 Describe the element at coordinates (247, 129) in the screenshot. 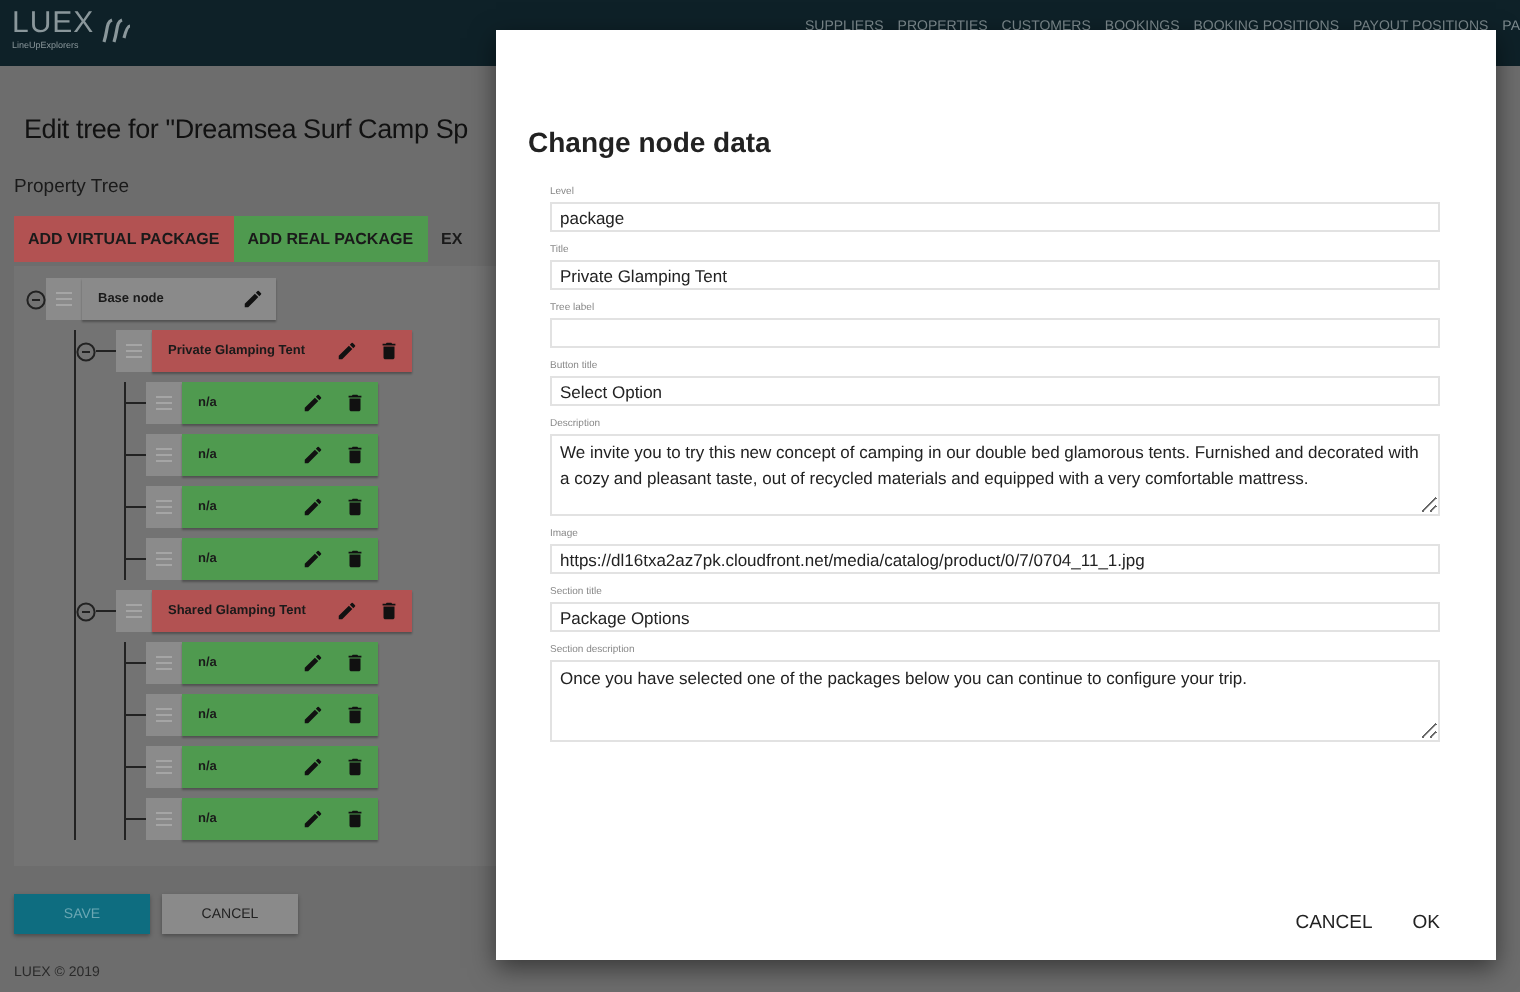

I see `page-title: Edit tree for "Dreamsea Surf Camp Sp` at that location.